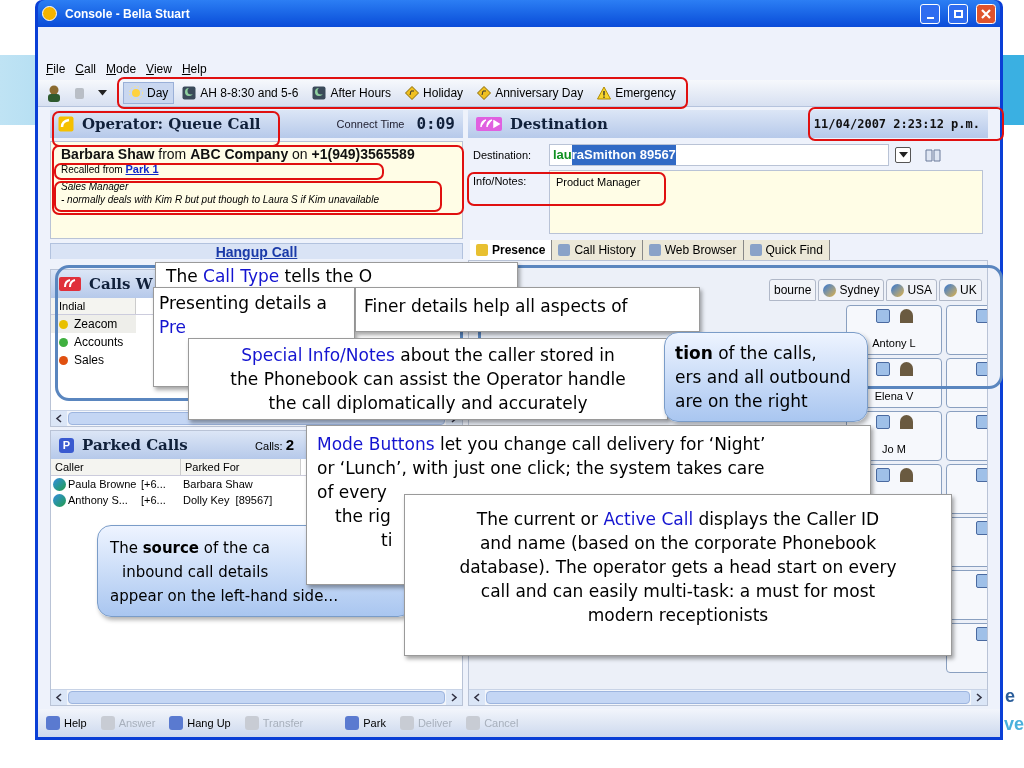 The image size is (1024, 768). What do you see at coordinates (190, 548) in the screenshot?
I see `callout-line: The source of the ca` at bounding box center [190, 548].